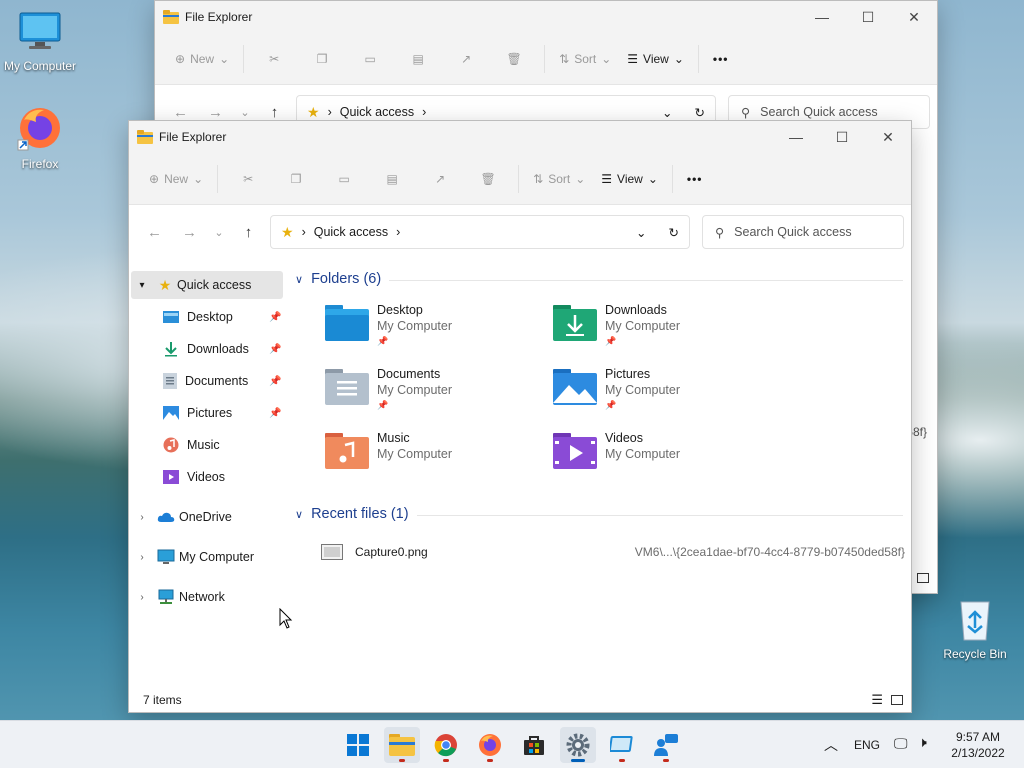 This screenshot has width=1024, height=768. Describe the element at coordinates (352, 514) in the screenshot. I see `recent-files-section-header: ∨ Recent files (1)` at that location.